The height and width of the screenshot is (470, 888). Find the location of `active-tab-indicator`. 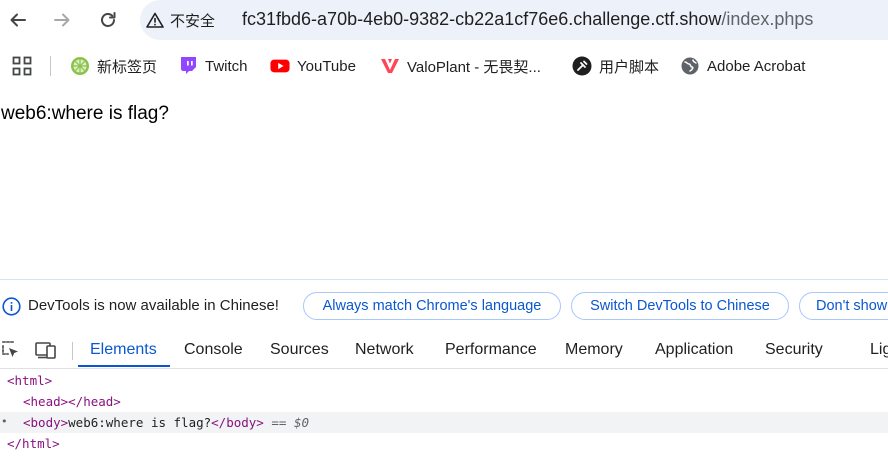

active-tab-indicator is located at coordinates (124, 366).